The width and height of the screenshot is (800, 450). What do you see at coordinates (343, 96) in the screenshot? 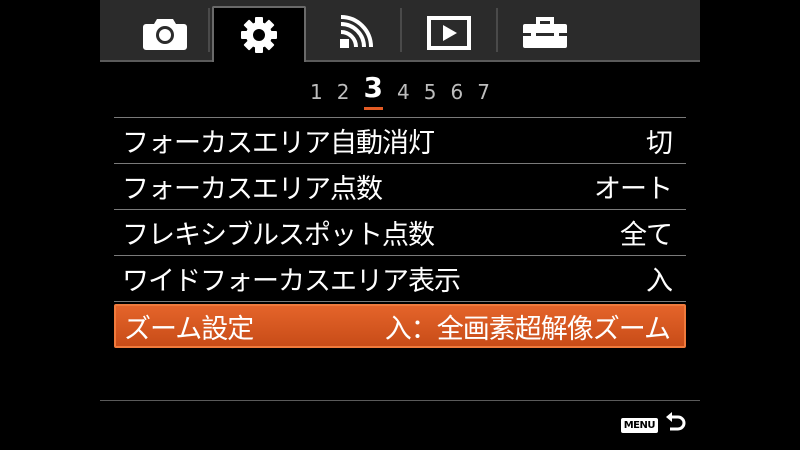
I see `page-number-2: 2` at bounding box center [343, 96].